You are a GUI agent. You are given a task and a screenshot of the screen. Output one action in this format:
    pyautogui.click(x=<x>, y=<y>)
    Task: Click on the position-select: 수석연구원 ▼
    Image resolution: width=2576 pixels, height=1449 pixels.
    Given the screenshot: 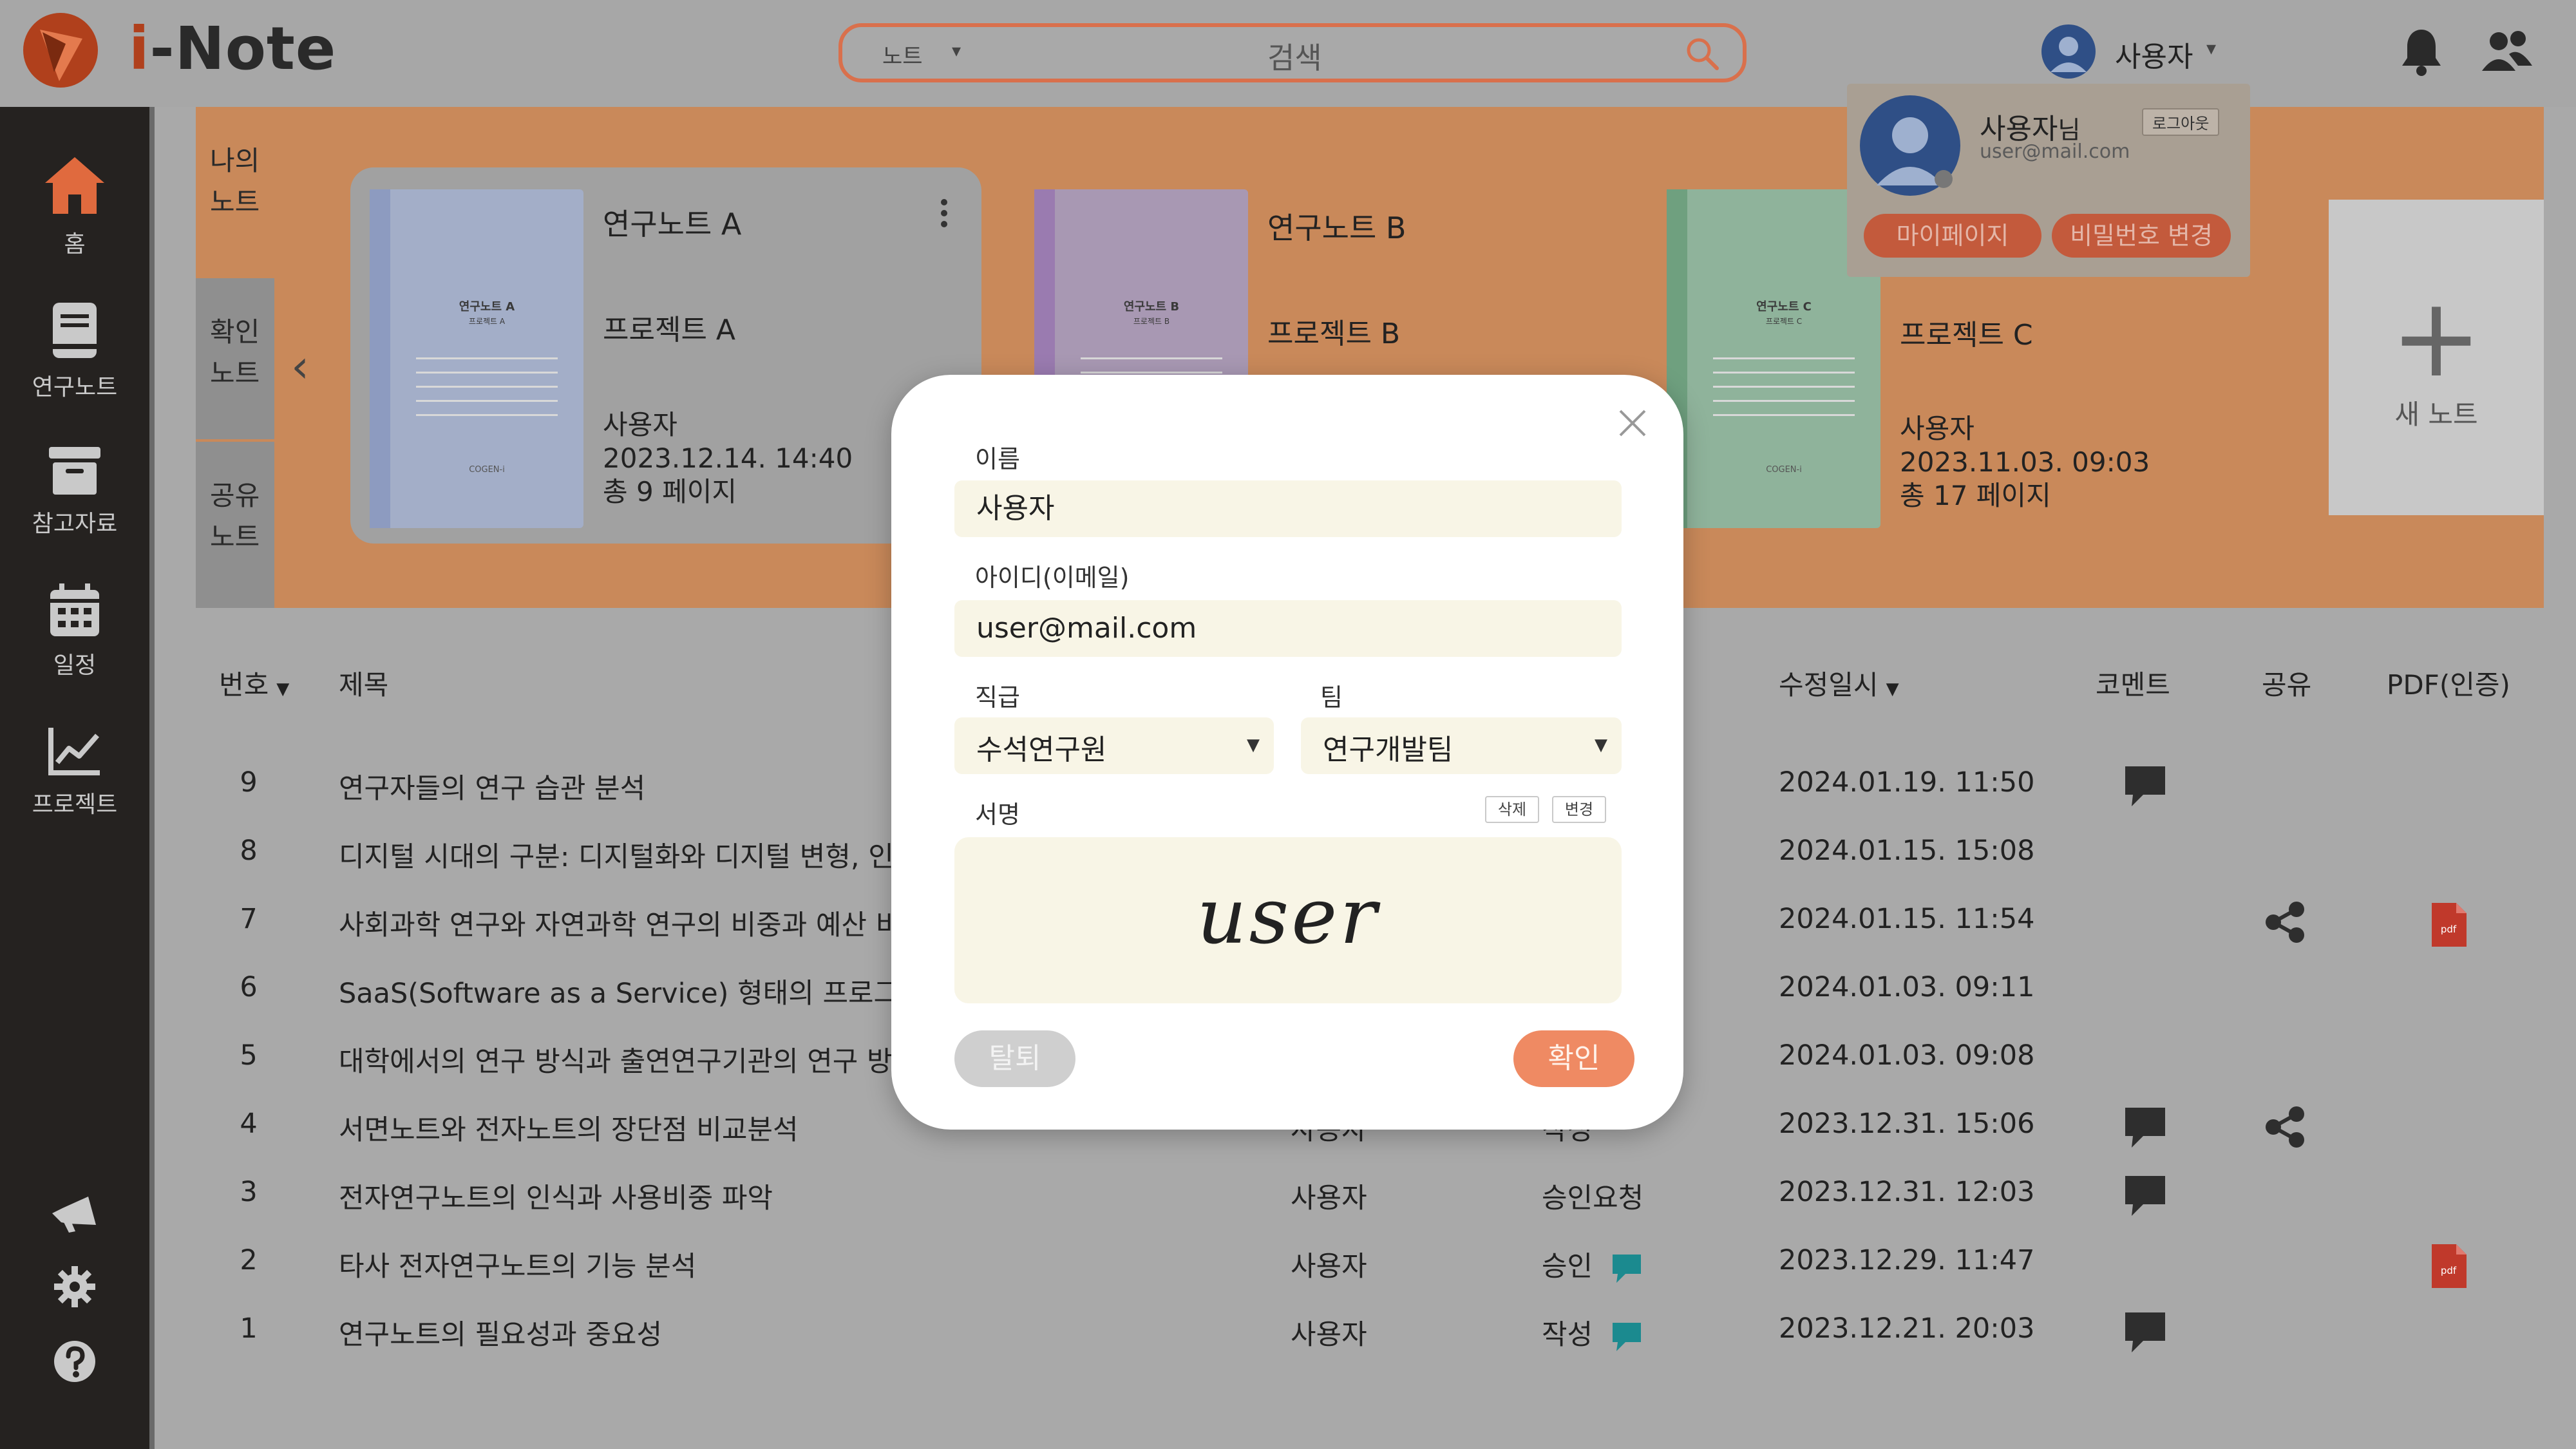 What is the action you would take?
    pyautogui.click(x=1114, y=746)
    